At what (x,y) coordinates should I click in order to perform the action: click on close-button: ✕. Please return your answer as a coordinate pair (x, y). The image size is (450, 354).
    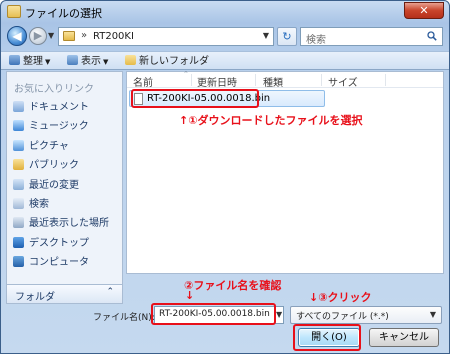
    Looking at the image, I should click on (424, 10).